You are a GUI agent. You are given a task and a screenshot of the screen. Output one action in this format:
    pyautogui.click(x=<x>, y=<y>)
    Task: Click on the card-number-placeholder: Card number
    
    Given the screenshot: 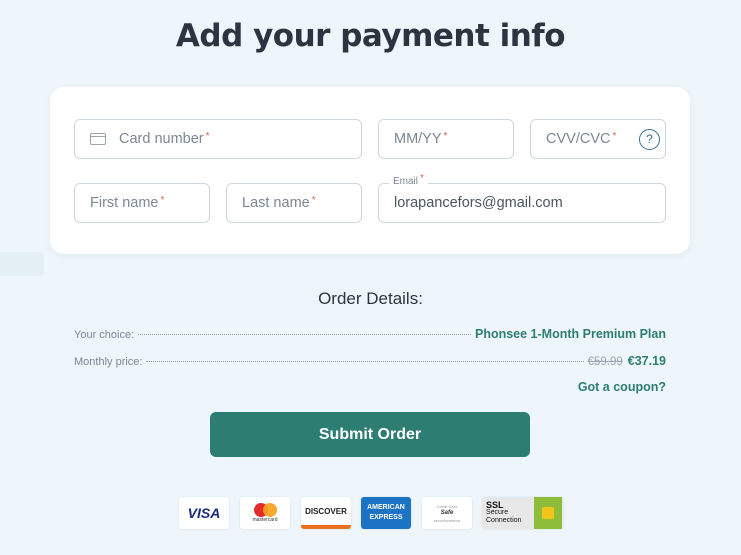 What is the action you would take?
    pyautogui.click(x=161, y=139)
    